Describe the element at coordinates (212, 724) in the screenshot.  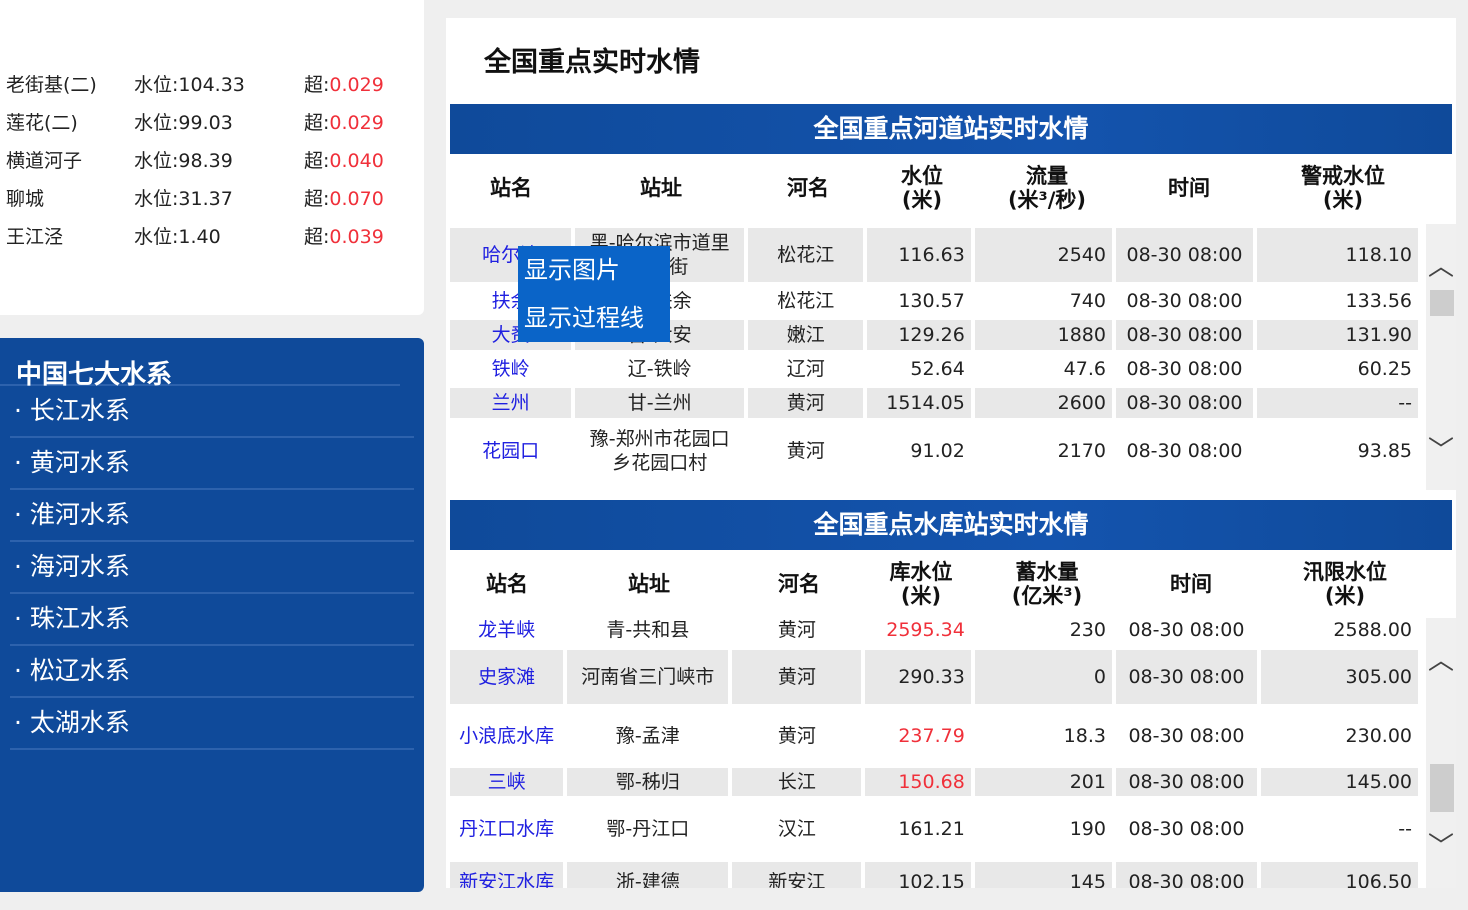
I see `water-system-link: · 太湖水系` at that location.